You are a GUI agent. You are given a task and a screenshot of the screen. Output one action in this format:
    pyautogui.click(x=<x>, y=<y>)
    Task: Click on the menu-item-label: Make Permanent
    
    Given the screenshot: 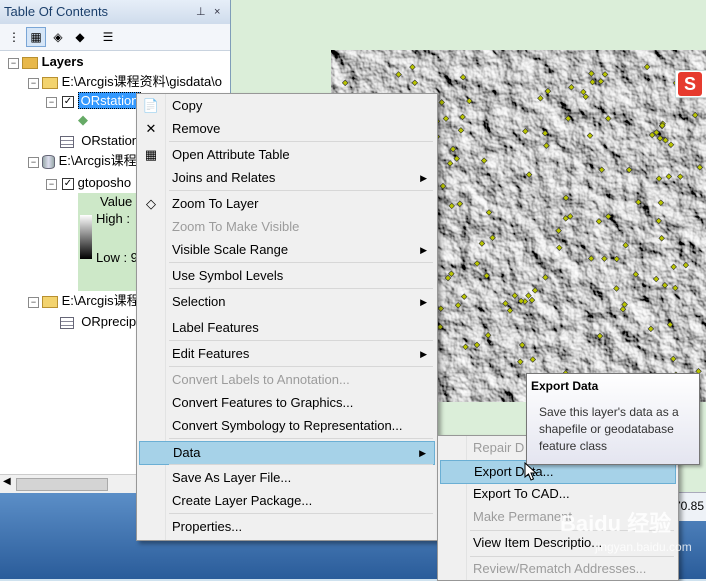 What is the action you would take?
    pyautogui.click(x=522, y=516)
    